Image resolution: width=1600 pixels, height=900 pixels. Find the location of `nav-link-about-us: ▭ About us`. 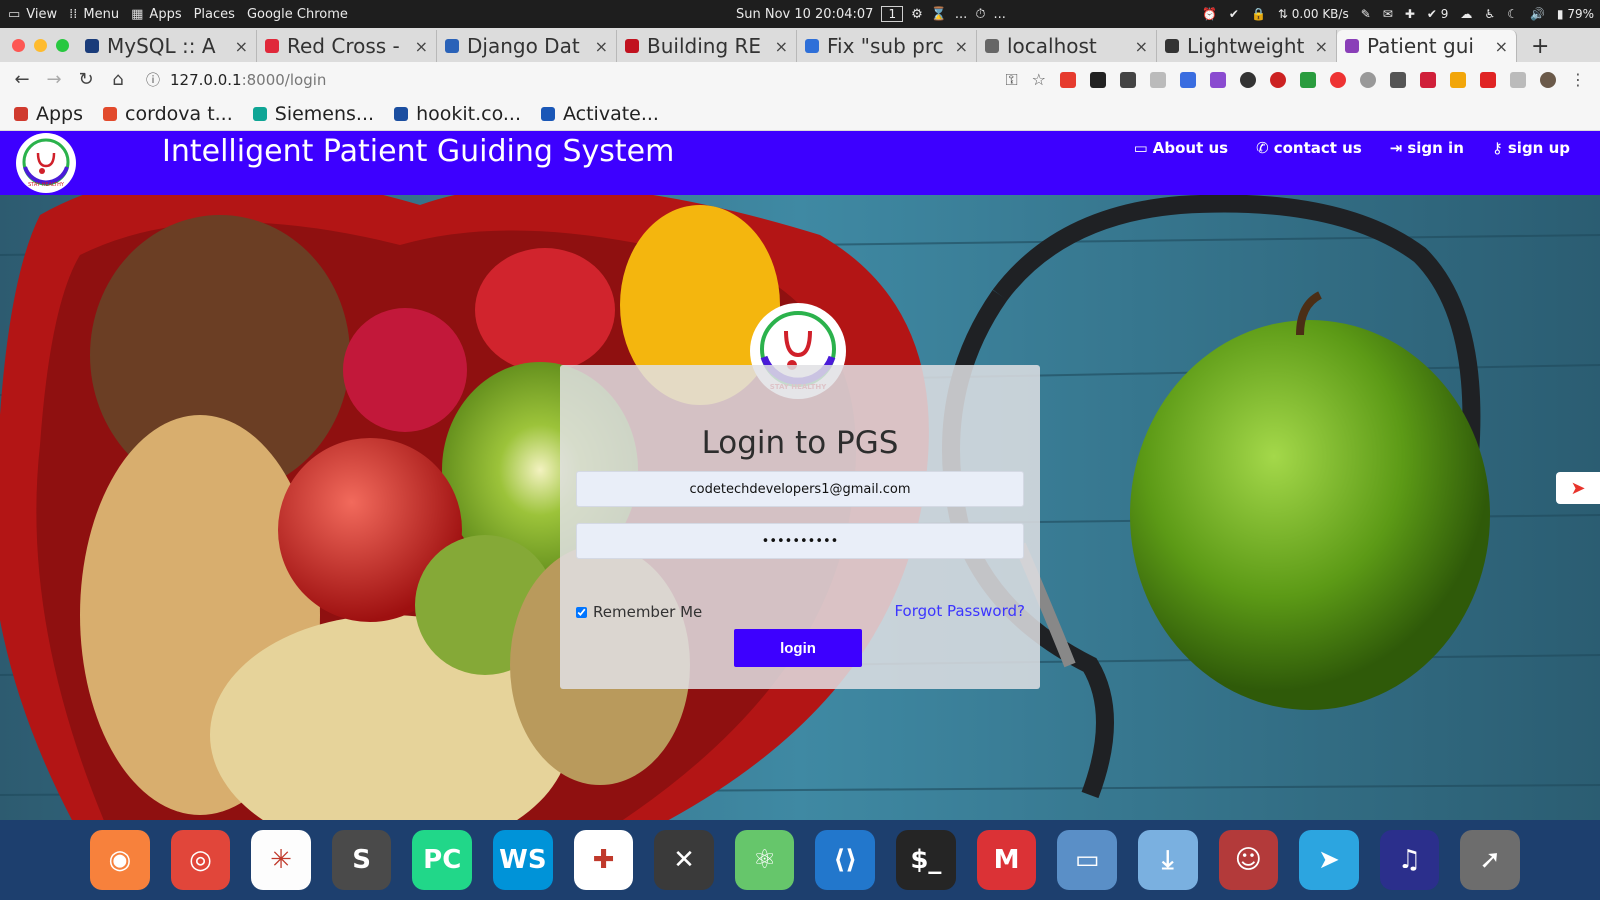

nav-link-about-us: ▭ About us is located at coordinates (1181, 148).